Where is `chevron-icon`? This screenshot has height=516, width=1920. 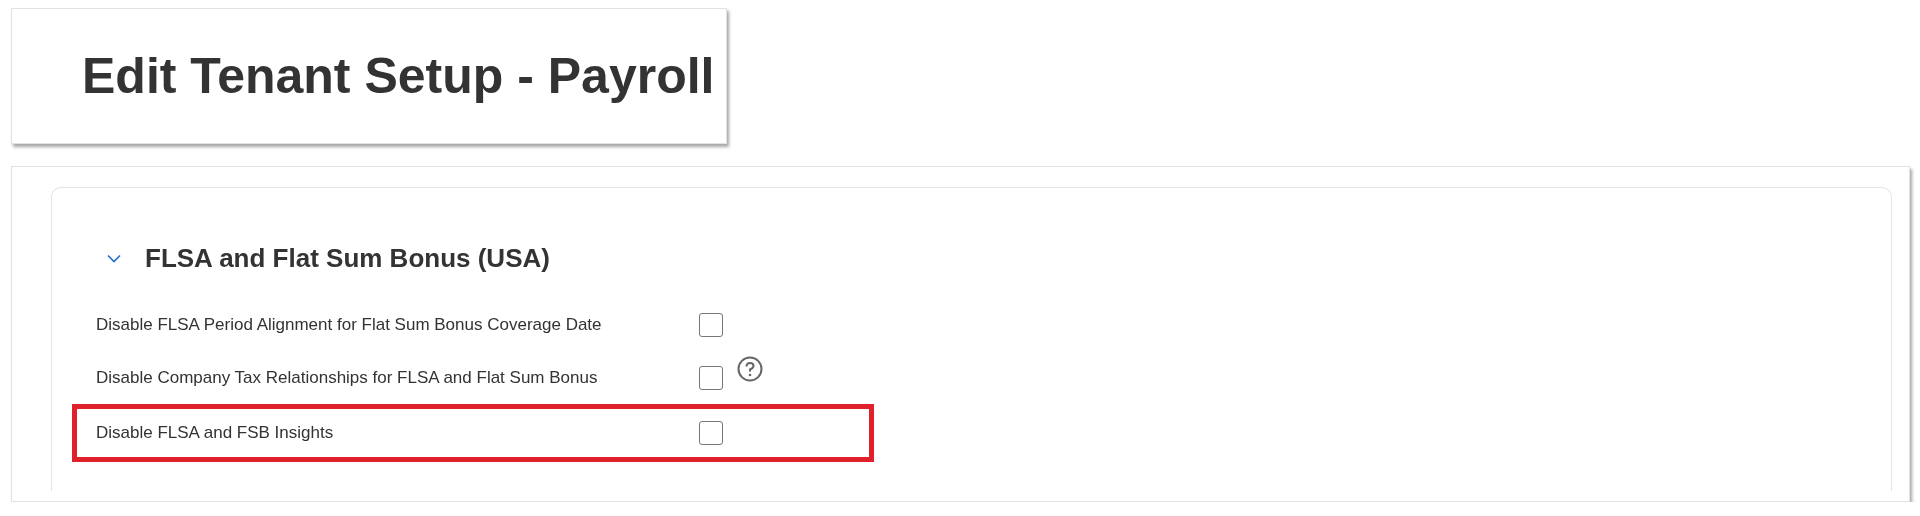 chevron-icon is located at coordinates (114, 258).